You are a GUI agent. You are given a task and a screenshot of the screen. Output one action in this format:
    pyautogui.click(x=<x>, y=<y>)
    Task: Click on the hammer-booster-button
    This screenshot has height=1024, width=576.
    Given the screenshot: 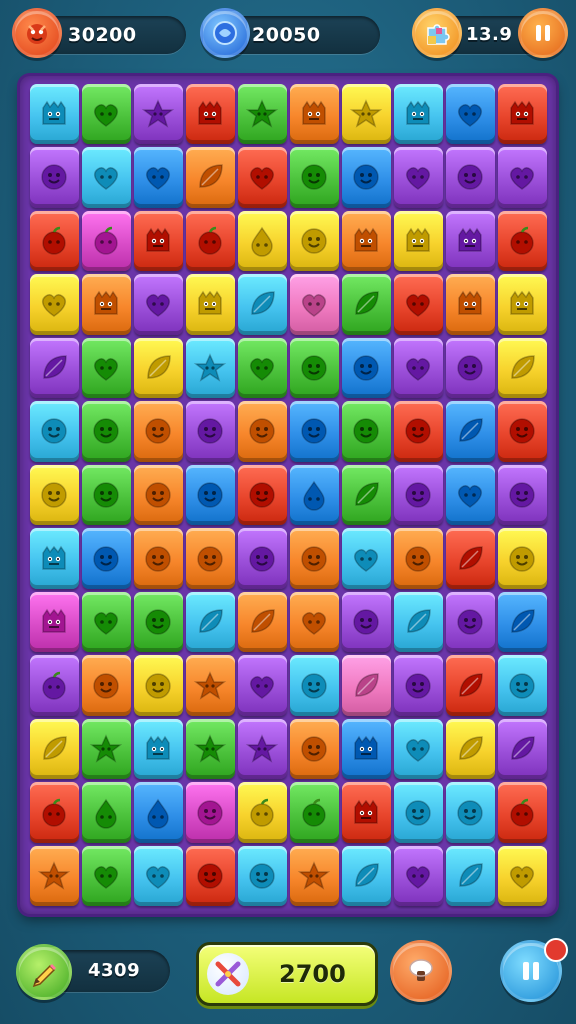 What is the action you would take?
    pyautogui.click(x=421, y=971)
    